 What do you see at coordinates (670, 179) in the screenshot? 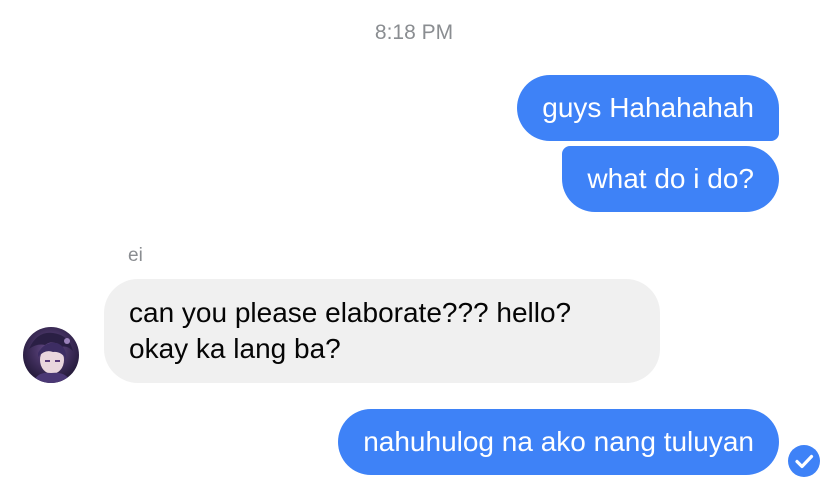
I see `outgoing-message-bubble: what do i do?` at bounding box center [670, 179].